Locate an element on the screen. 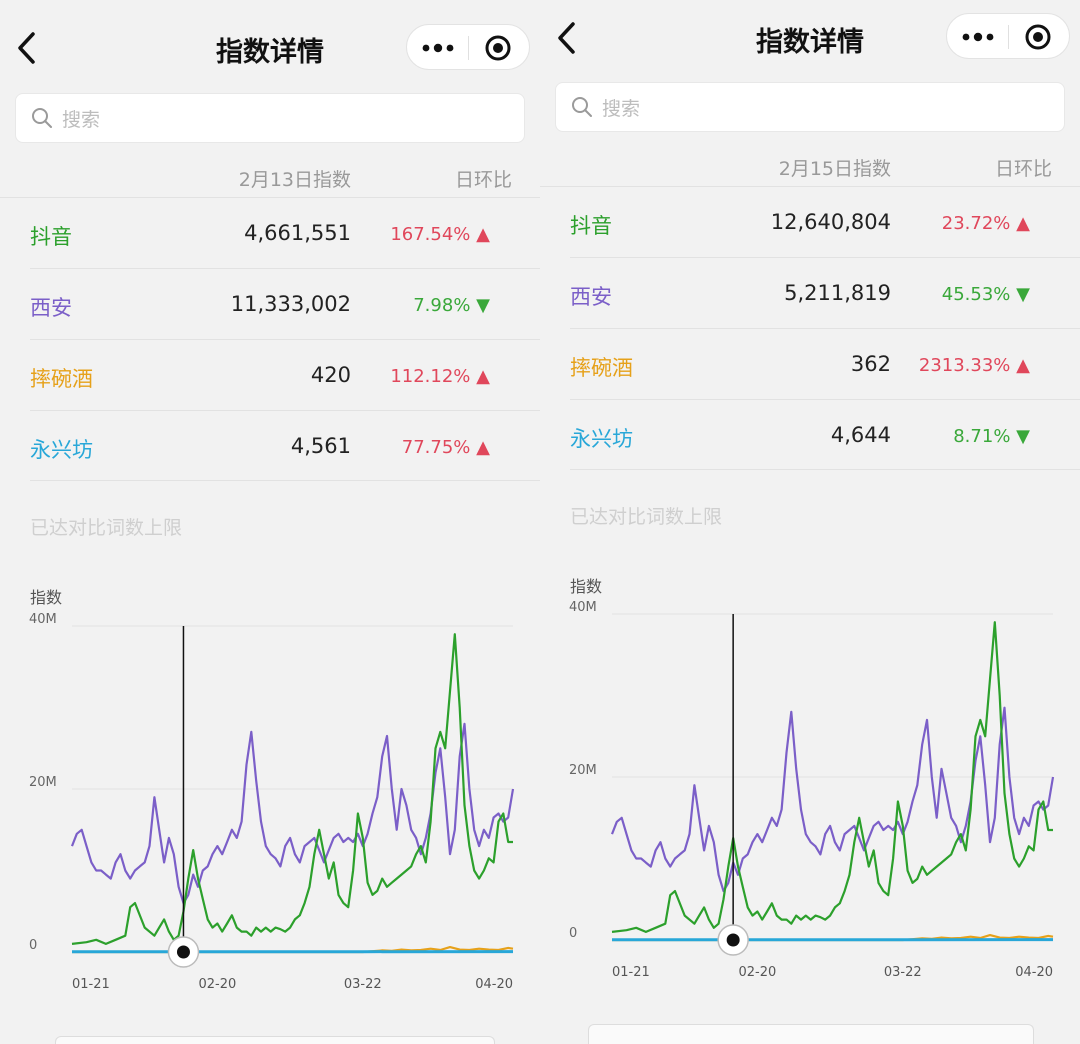 The width and height of the screenshot is (1080, 1044). day-change: 45.53% ▼ is located at coordinates (930, 294).